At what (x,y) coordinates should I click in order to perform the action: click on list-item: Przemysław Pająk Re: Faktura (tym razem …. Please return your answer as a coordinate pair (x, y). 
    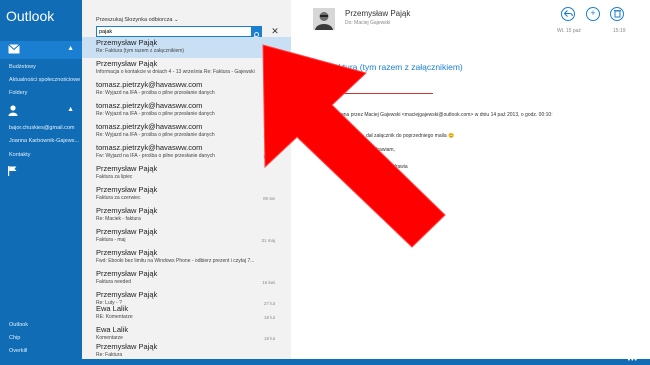
    Looking at the image, I should click on (186, 47).